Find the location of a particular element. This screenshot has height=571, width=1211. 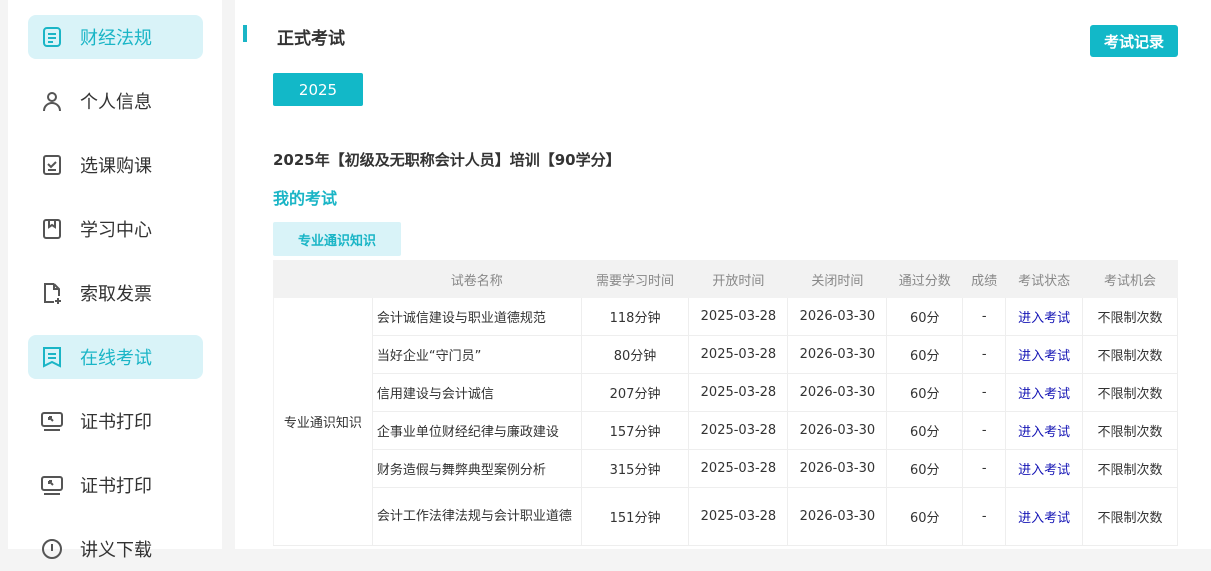

sidebar-item-4: 索取发票 is located at coordinates (115, 293).